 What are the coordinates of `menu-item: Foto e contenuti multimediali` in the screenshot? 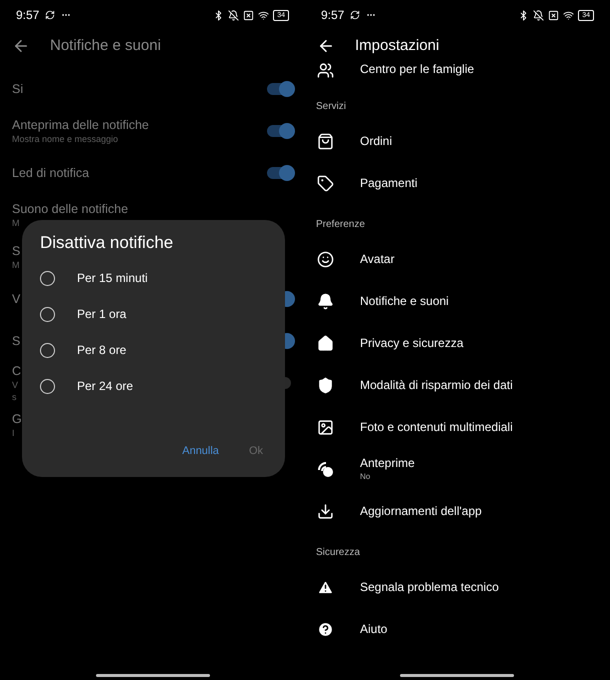 It's located at (457, 427).